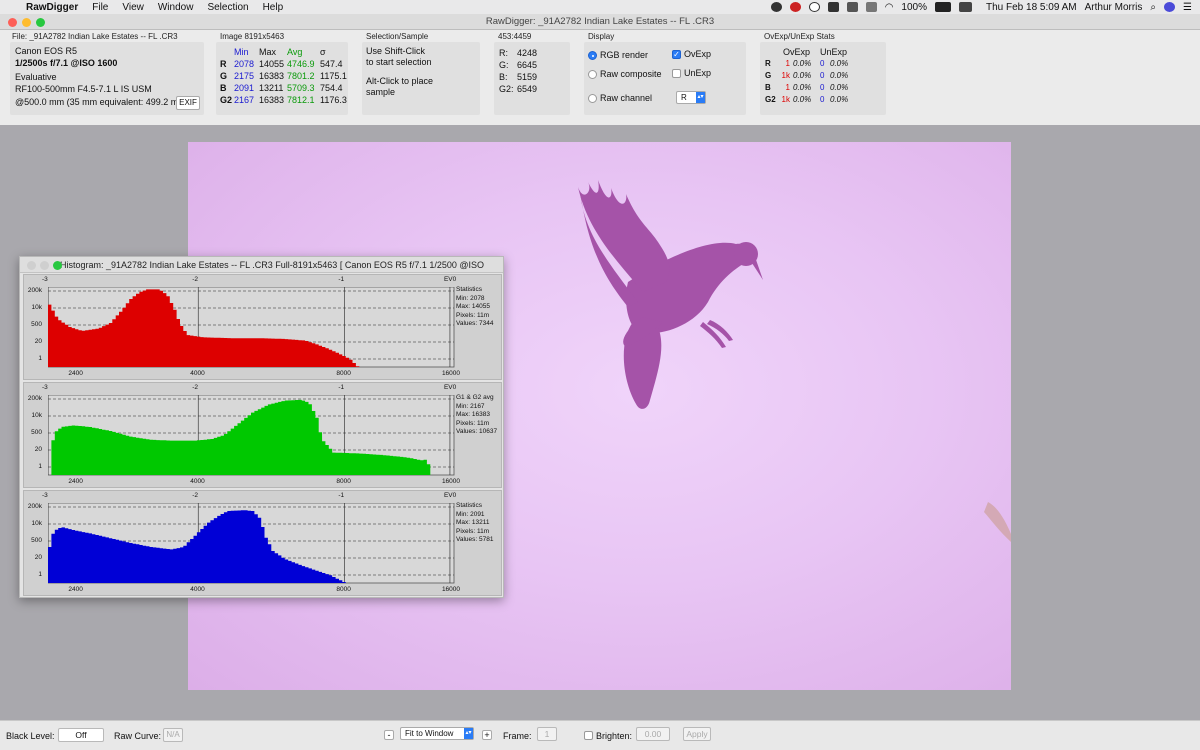  What do you see at coordinates (295, 52) in the screenshot?
I see `header-avg: Avg` at bounding box center [295, 52].